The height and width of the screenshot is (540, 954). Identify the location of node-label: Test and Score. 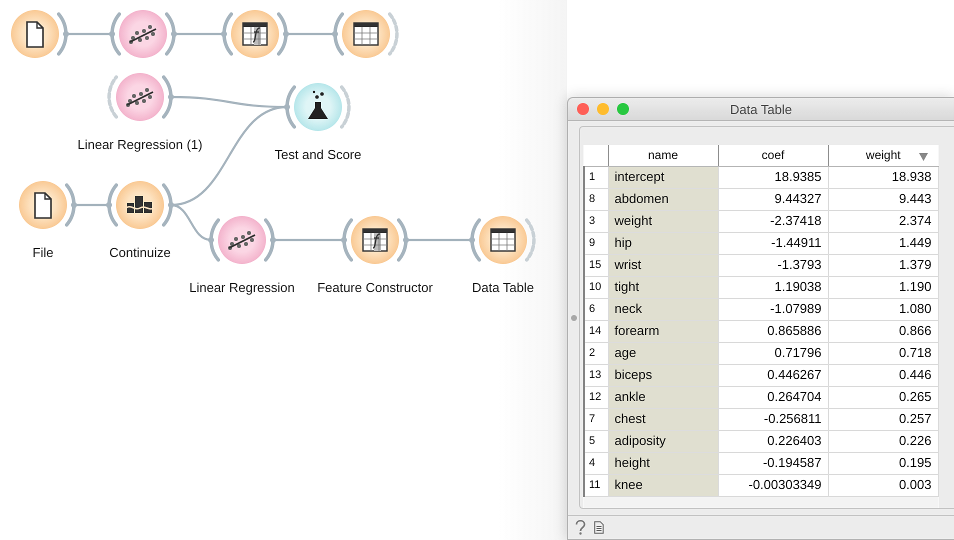
(318, 154).